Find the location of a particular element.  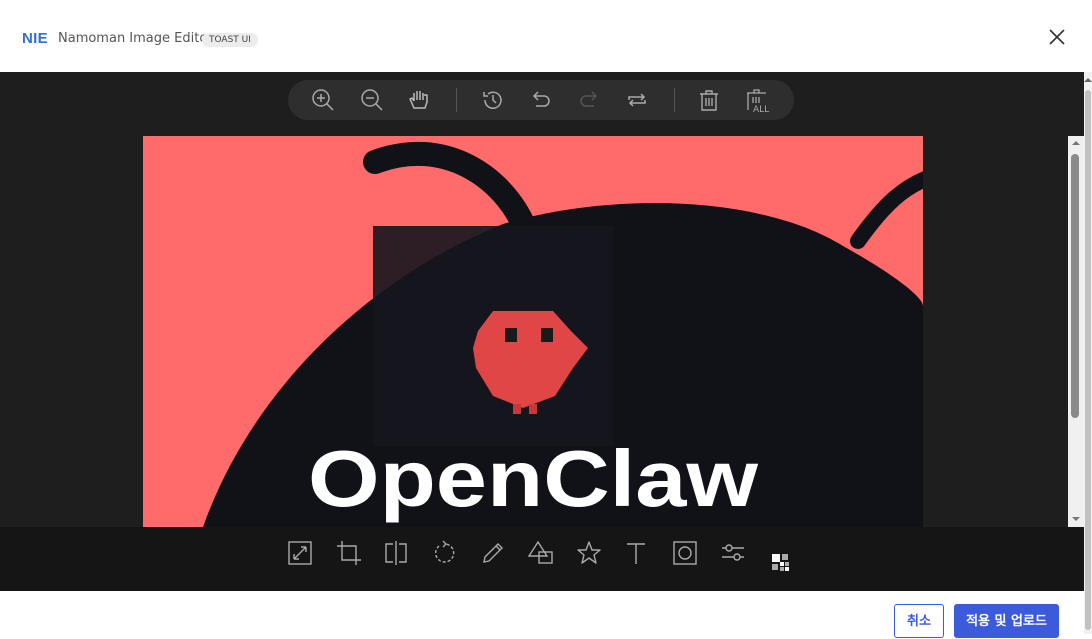

mask-button is located at coordinates (685, 553).